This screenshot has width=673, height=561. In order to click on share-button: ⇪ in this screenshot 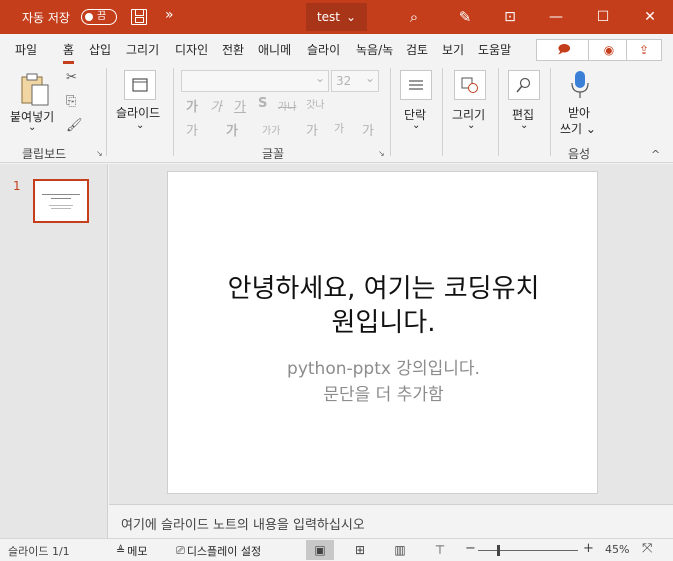, I will do `click(644, 50)`.